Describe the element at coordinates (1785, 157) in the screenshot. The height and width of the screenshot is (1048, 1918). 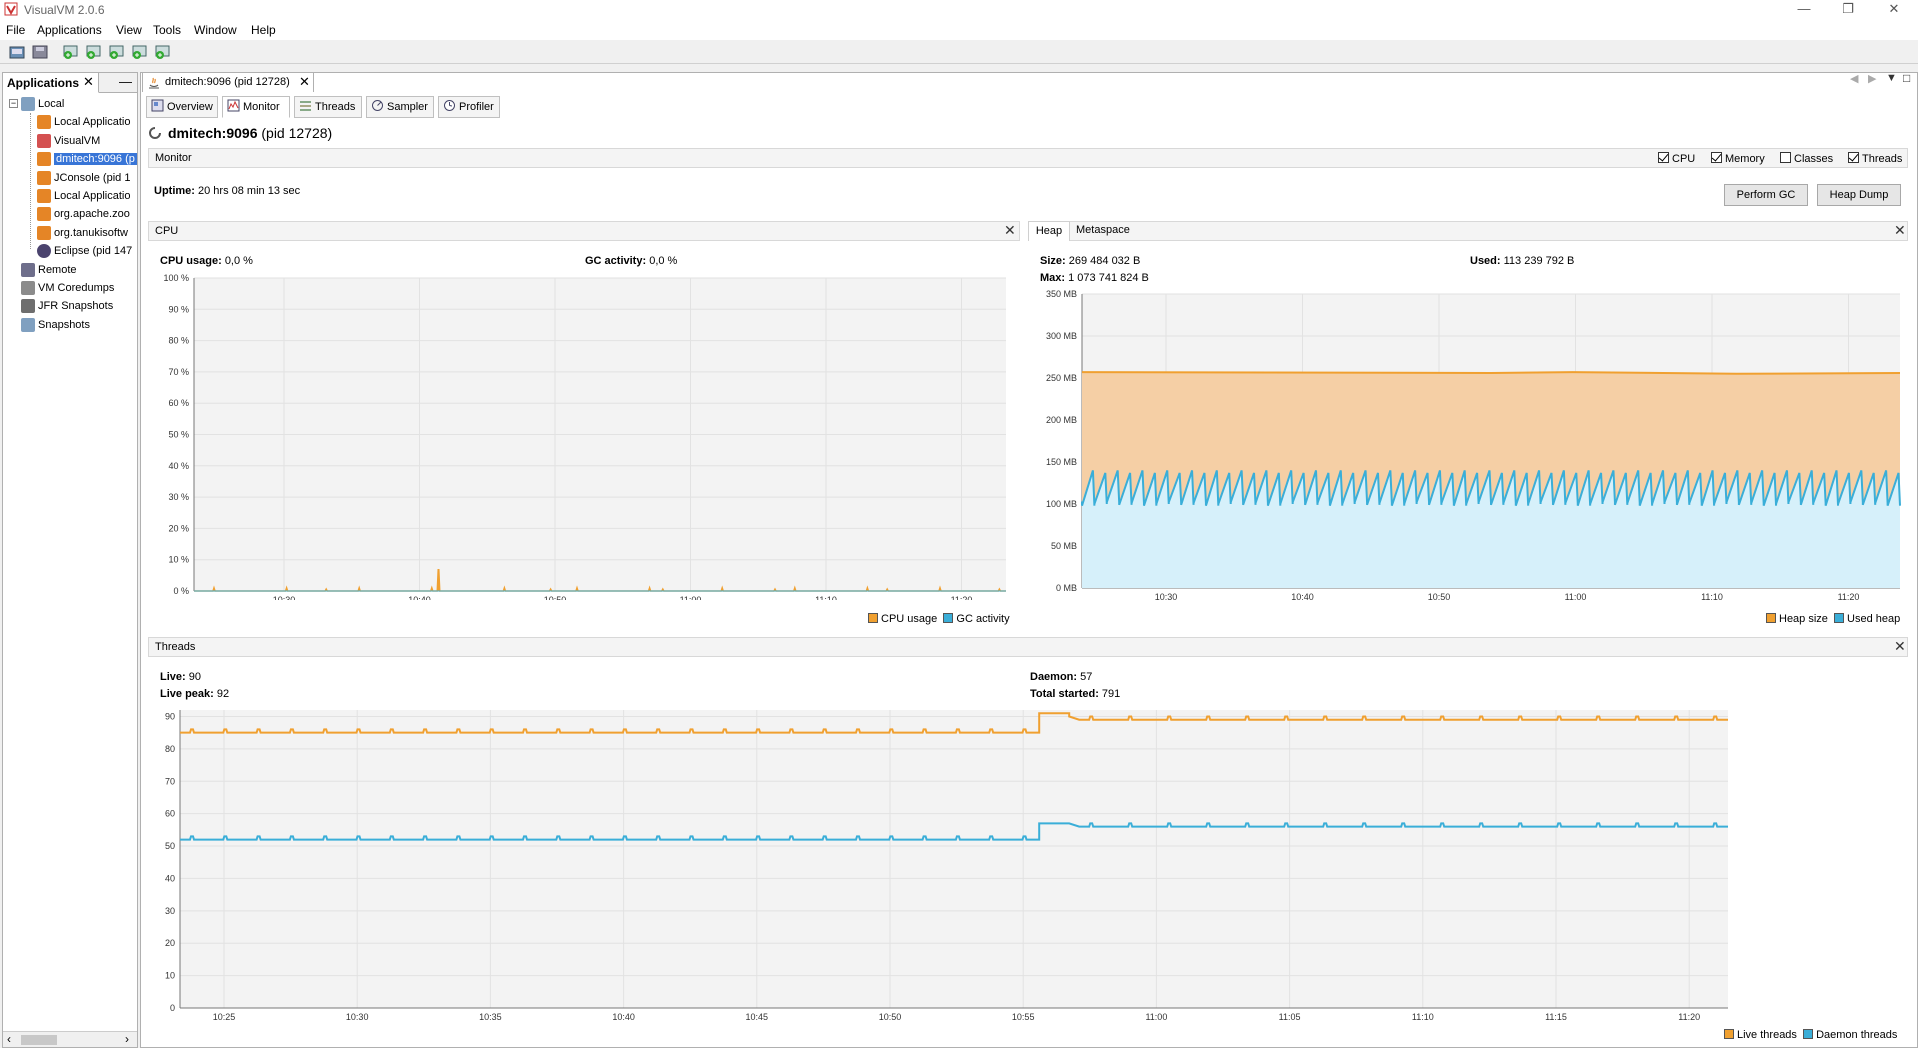
I see `classes-checkbox-box` at that location.